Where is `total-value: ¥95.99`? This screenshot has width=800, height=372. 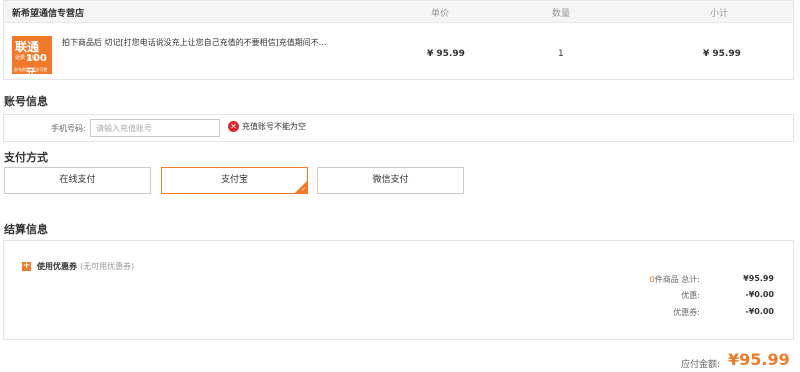 total-value: ¥95.99 is located at coordinates (758, 278).